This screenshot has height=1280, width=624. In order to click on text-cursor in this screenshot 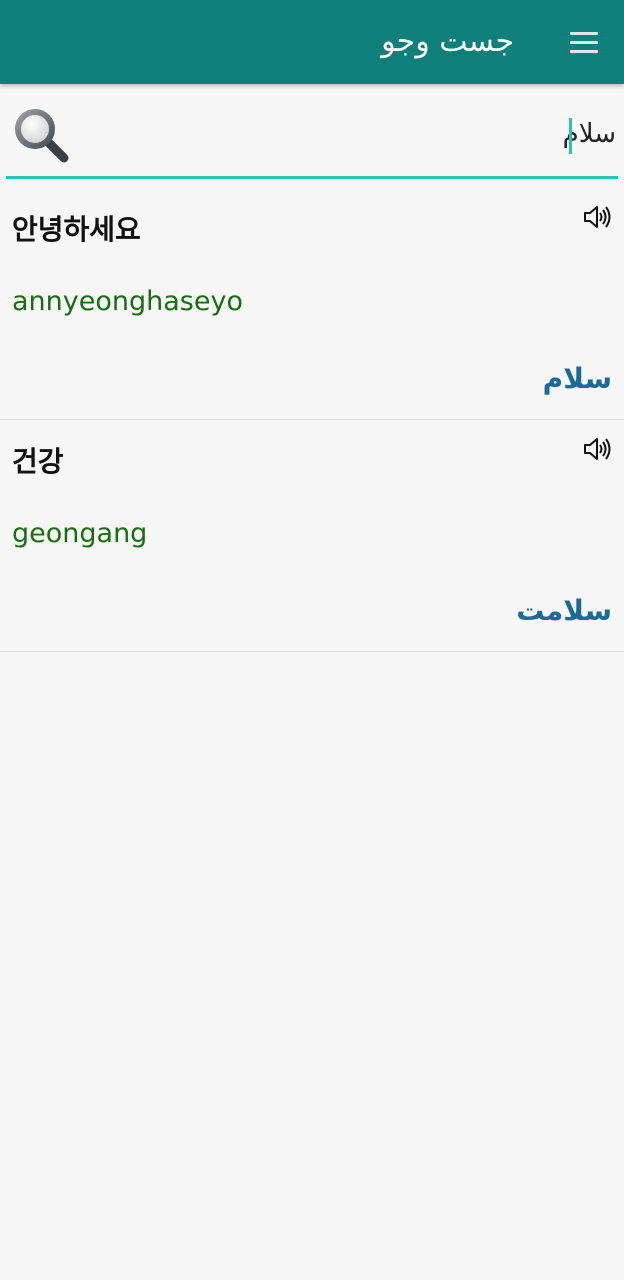, I will do `click(570, 136)`.